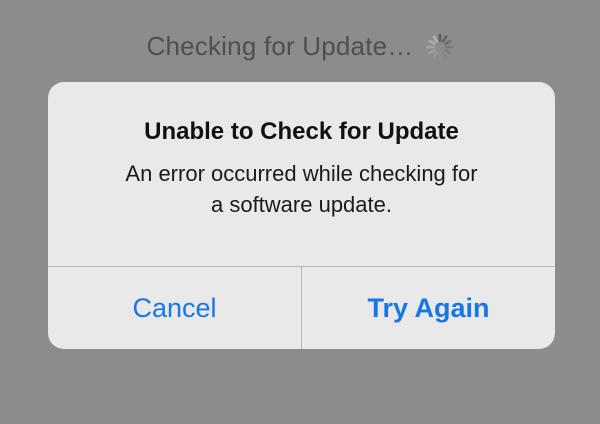  What do you see at coordinates (428, 308) in the screenshot?
I see `try-again-button: Try Again` at bounding box center [428, 308].